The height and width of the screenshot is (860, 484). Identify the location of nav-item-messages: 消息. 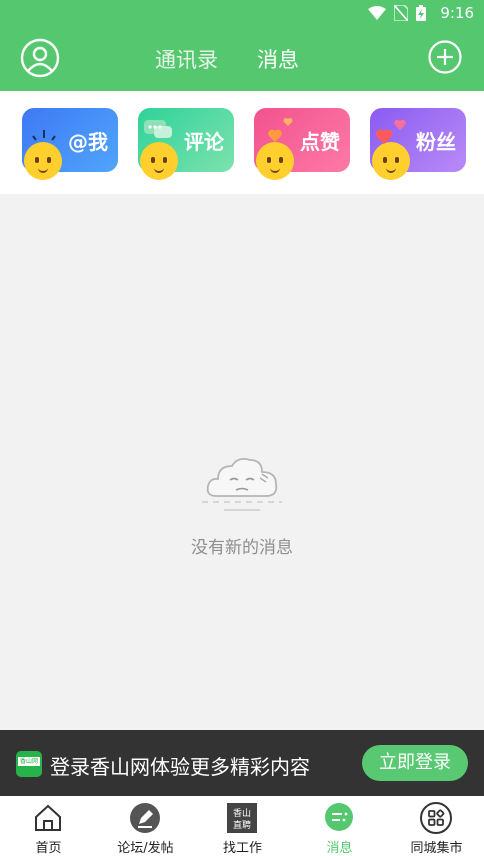
(339, 828).